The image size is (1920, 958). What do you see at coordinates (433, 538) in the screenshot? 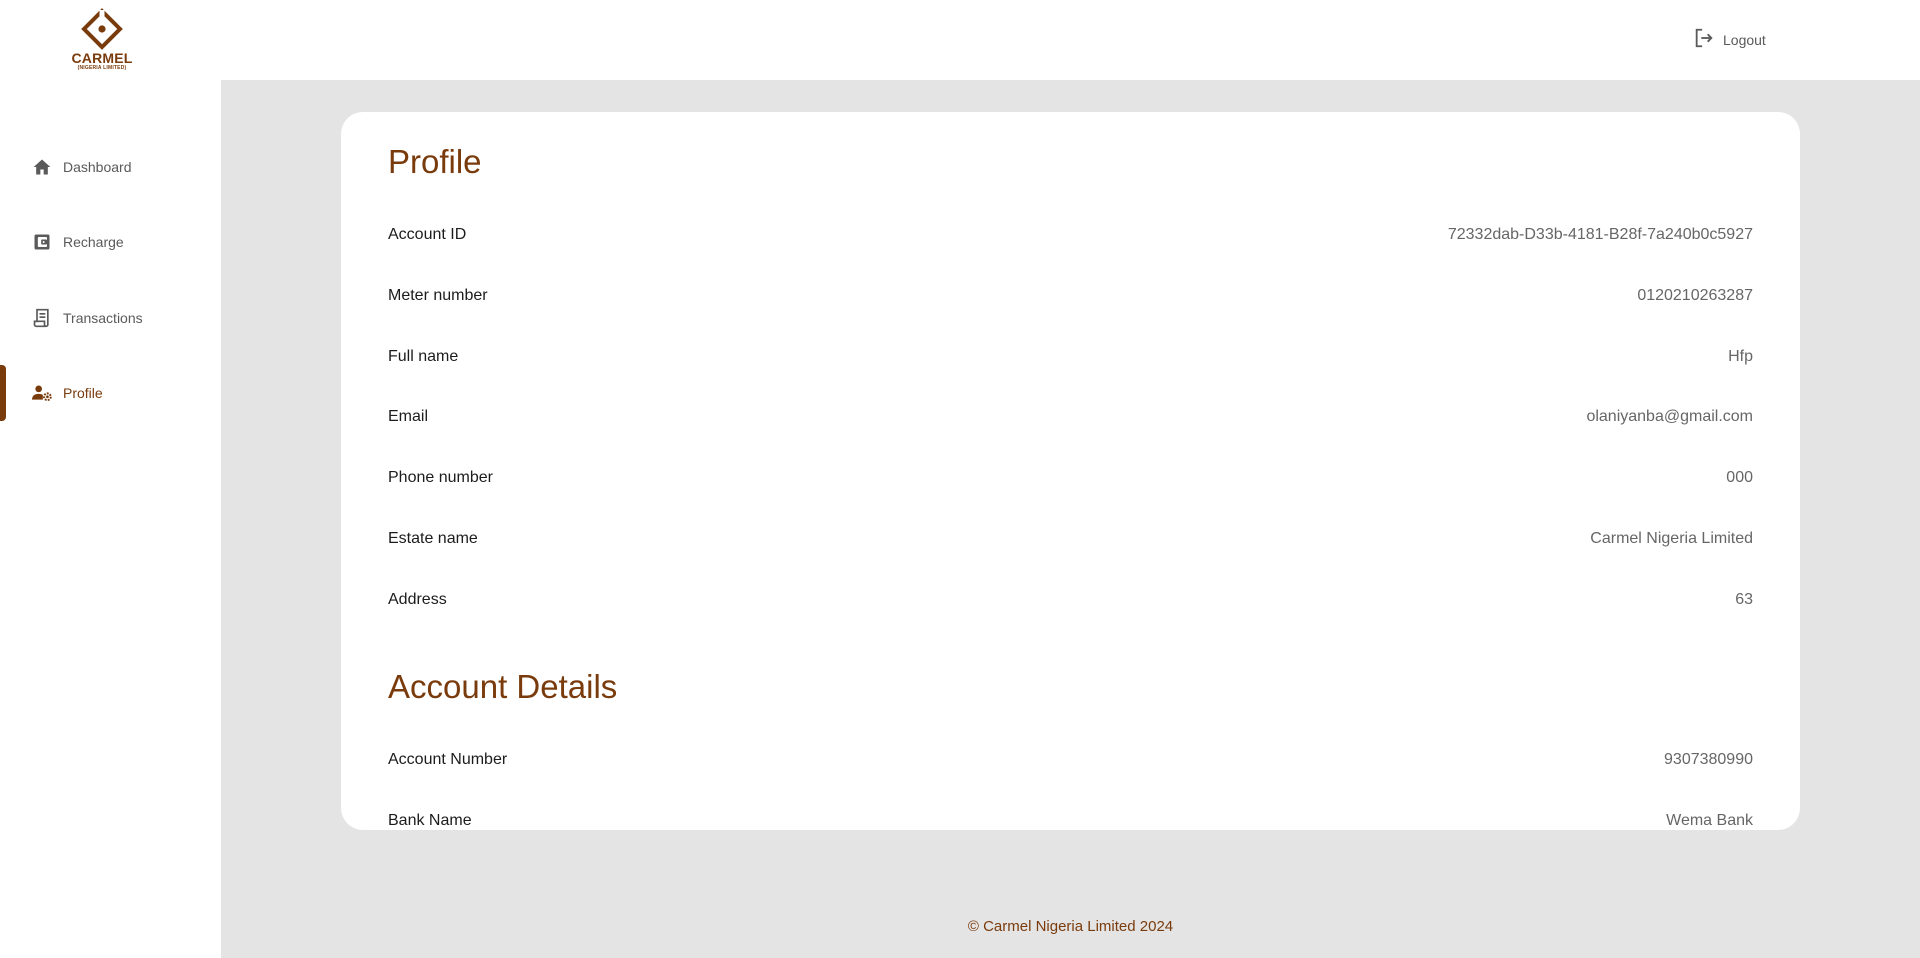
I see `field-label: Estate name` at bounding box center [433, 538].